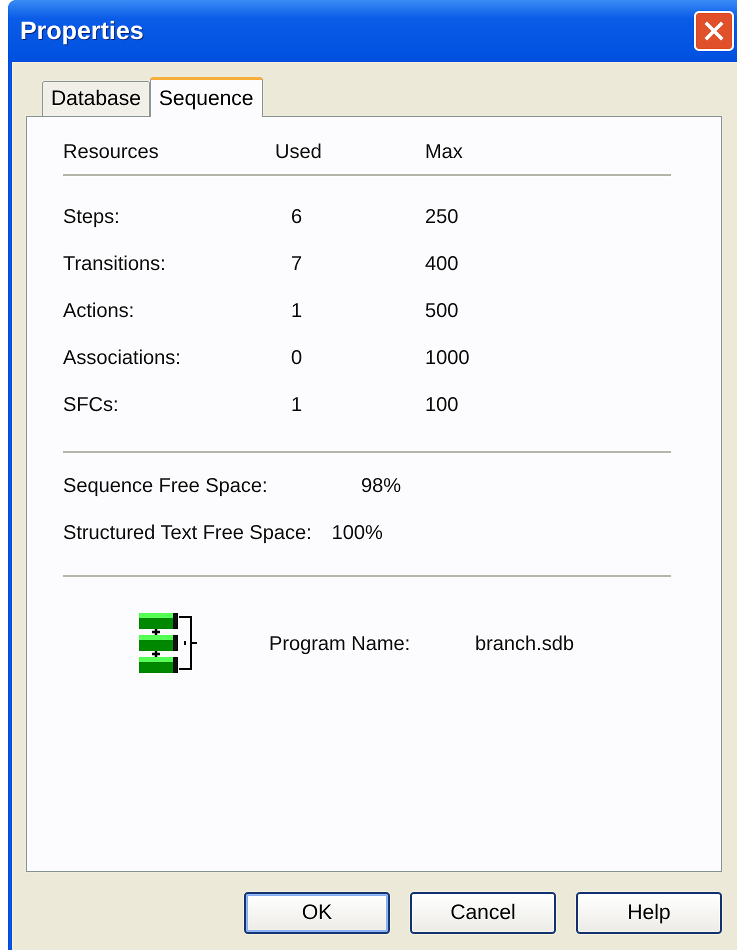 The image size is (737, 950). What do you see at coordinates (96, 98) in the screenshot?
I see `tab: Database` at bounding box center [96, 98].